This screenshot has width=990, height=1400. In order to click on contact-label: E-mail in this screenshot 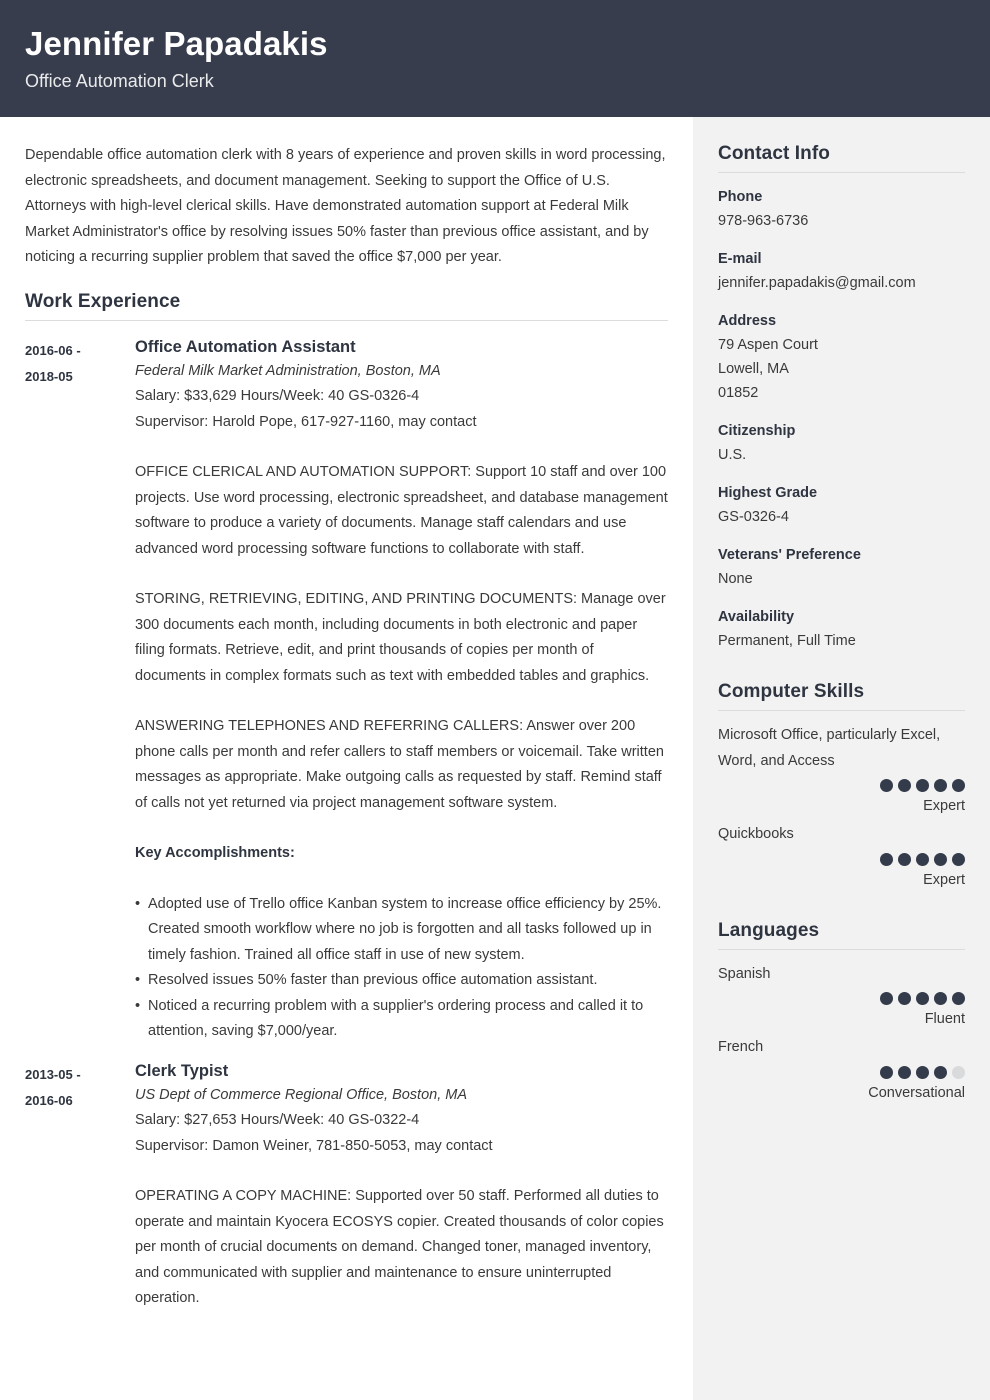, I will do `click(740, 259)`.